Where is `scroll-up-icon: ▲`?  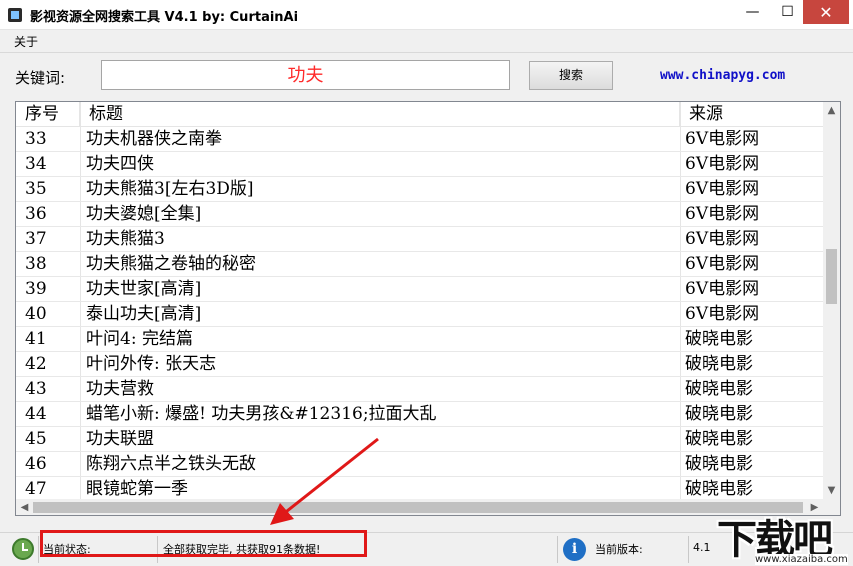 scroll-up-icon: ▲ is located at coordinates (831, 110).